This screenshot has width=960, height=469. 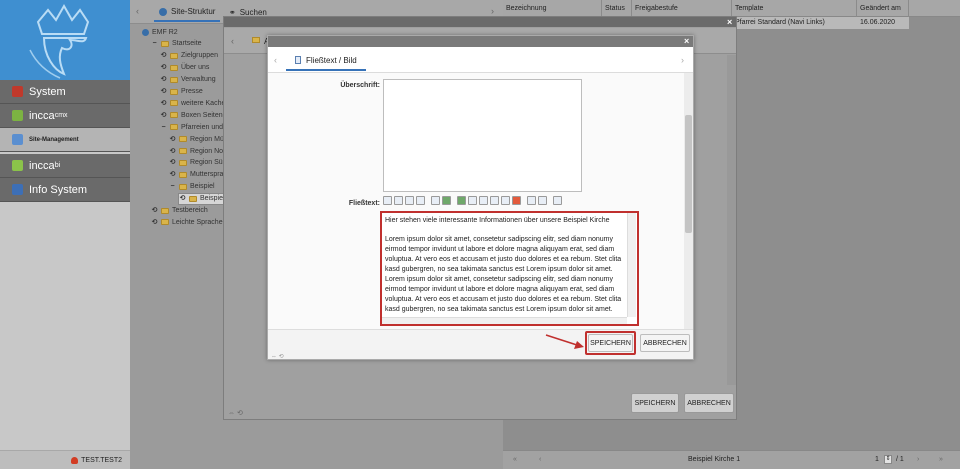 What do you see at coordinates (183, 186) in the screenshot?
I see `folder-icon` at bounding box center [183, 186].